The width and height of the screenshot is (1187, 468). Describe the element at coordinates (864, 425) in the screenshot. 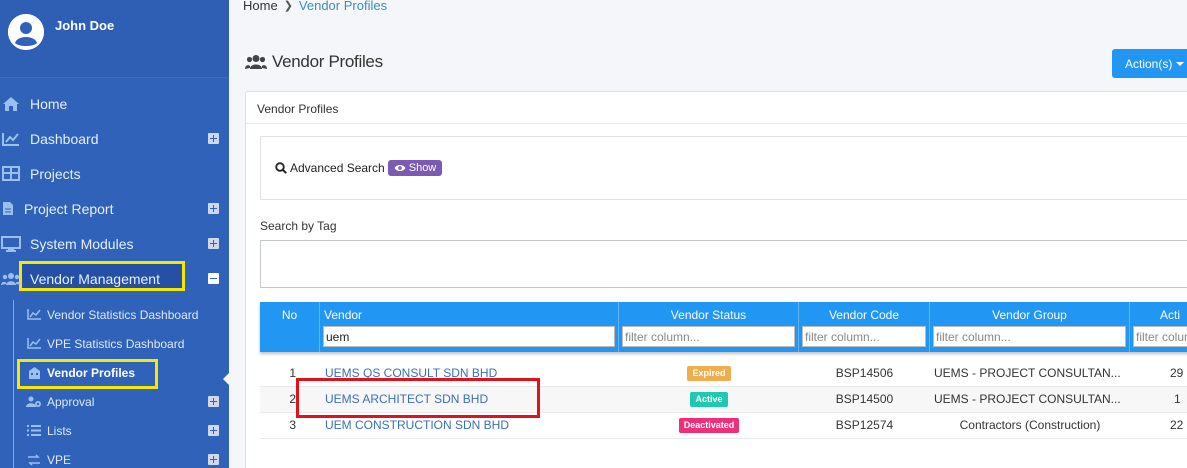

I see `cell-code: BSP12574` at that location.